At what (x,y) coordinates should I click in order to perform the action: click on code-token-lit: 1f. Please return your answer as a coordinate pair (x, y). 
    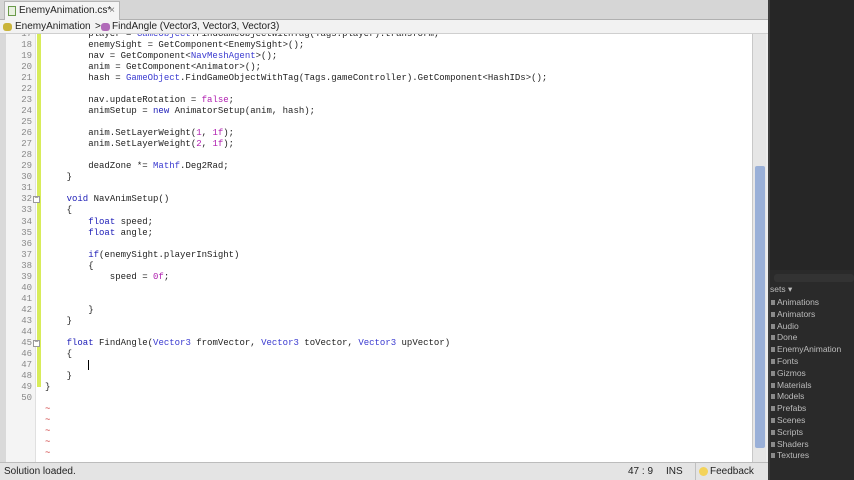
    Looking at the image, I should click on (218, 133).